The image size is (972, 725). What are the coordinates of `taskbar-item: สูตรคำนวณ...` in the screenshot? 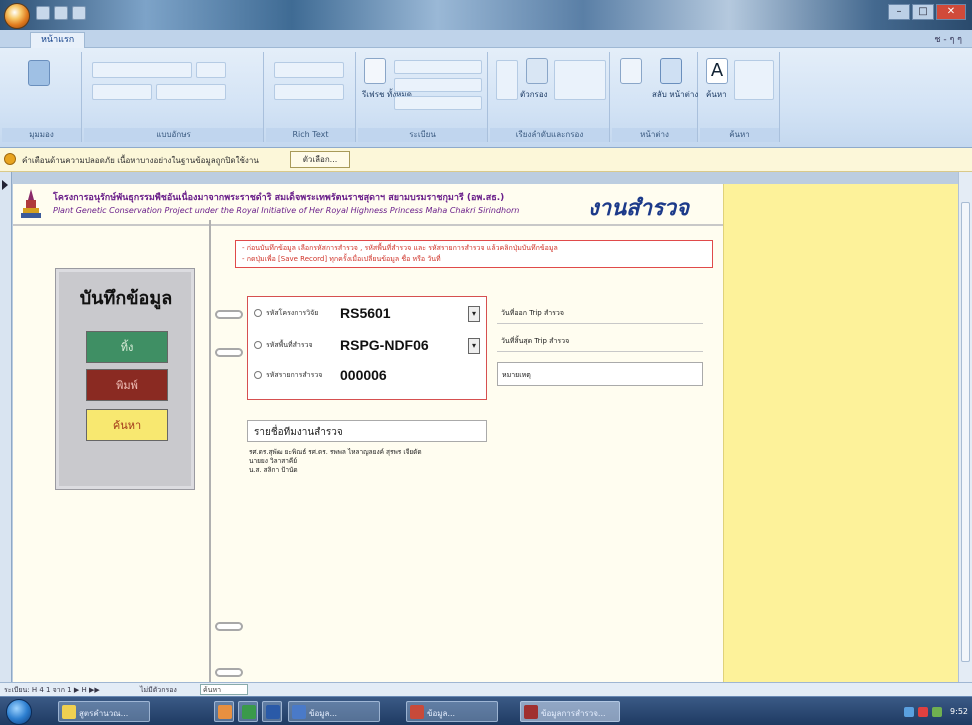 It's located at (104, 711).